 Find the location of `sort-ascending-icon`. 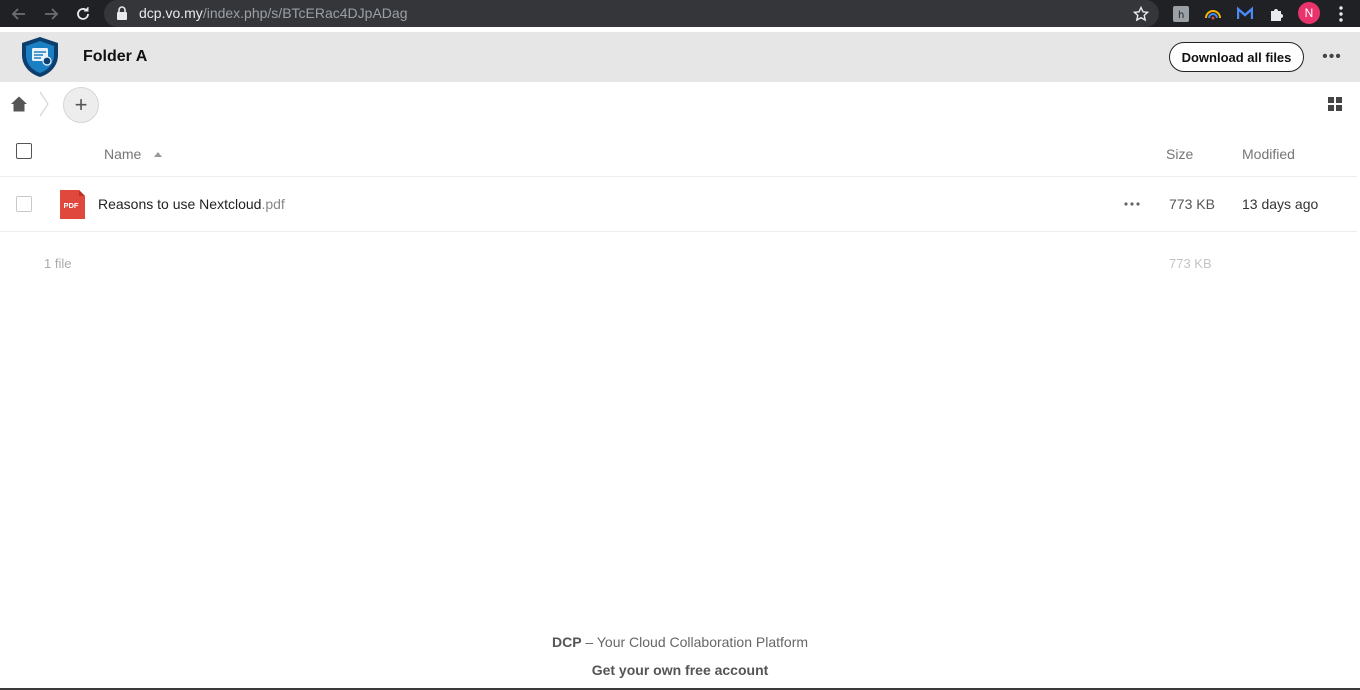

sort-ascending-icon is located at coordinates (158, 154).